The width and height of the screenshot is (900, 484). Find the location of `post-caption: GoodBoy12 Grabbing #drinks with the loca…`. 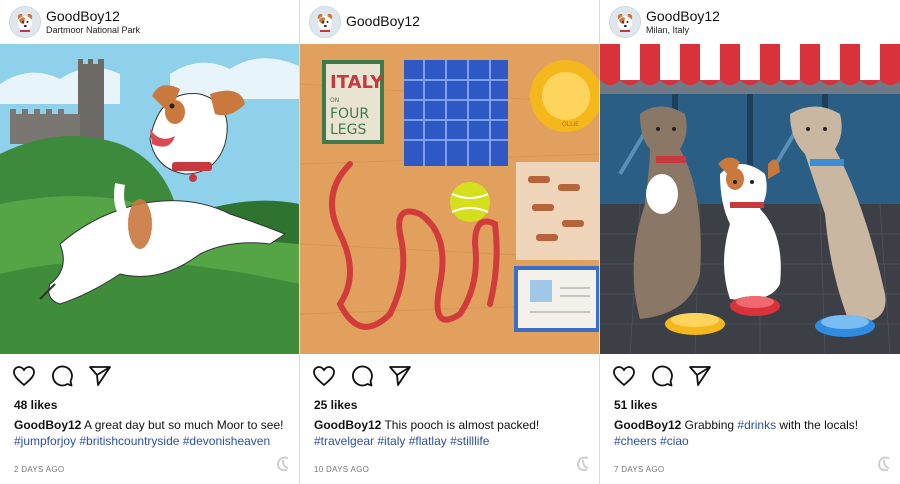

post-caption: GoodBoy12 Grabbing #drinks with the loca… is located at coordinates (752, 433).